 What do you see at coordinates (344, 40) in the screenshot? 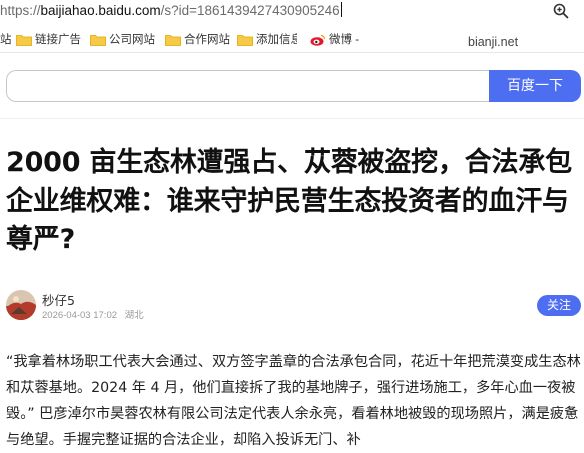
I see `bookmark-label: 微博 -` at bounding box center [344, 40].